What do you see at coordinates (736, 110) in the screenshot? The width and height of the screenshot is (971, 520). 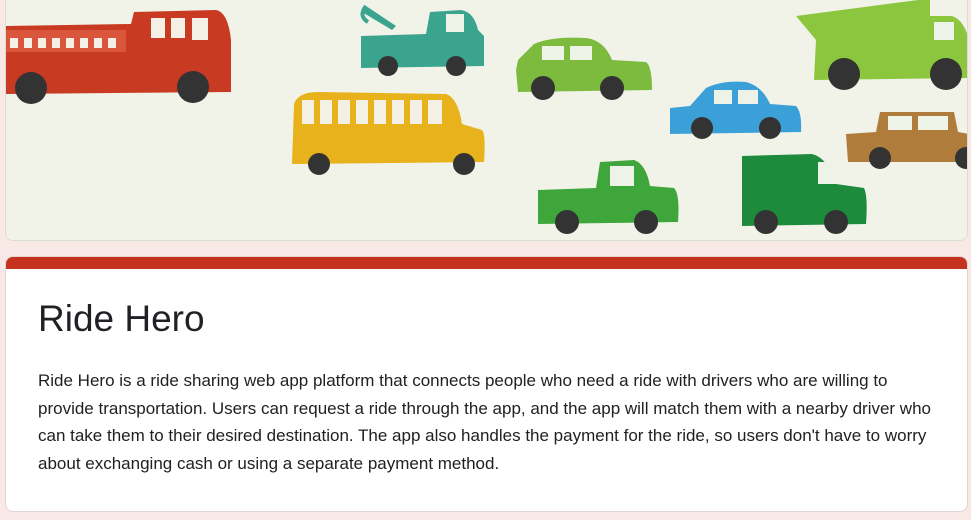 I see `blue-car-icon` at bounding box center [736, 110].